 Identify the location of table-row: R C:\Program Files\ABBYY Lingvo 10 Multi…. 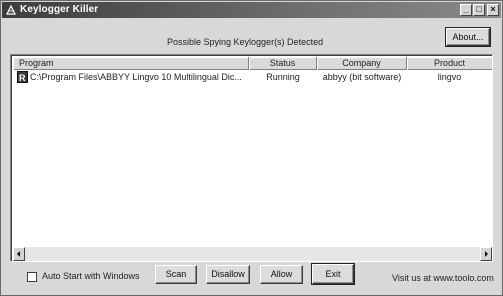
(252, 78).